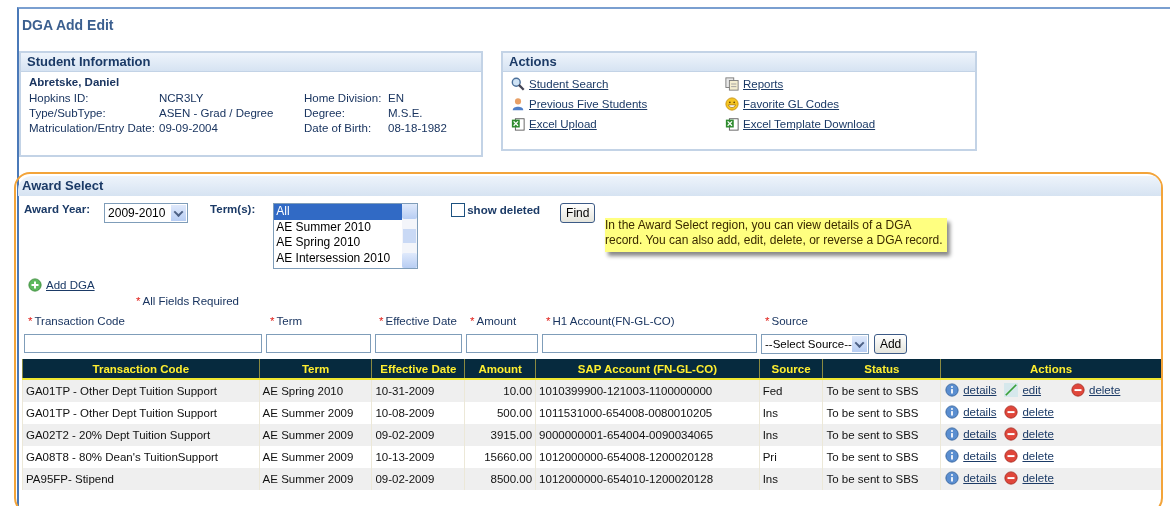 This screenshot has width=1170, height=506. I want to click on terms-label: Term(s):, so click(233, 209).